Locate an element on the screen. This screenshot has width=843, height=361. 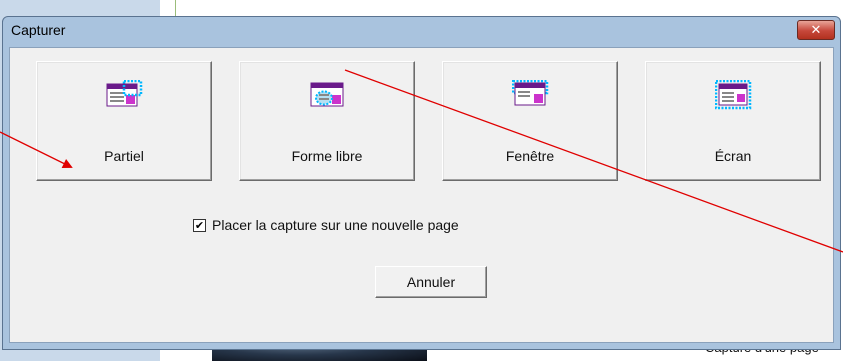
partial-capture-icon is located at coordinates (124, 93).